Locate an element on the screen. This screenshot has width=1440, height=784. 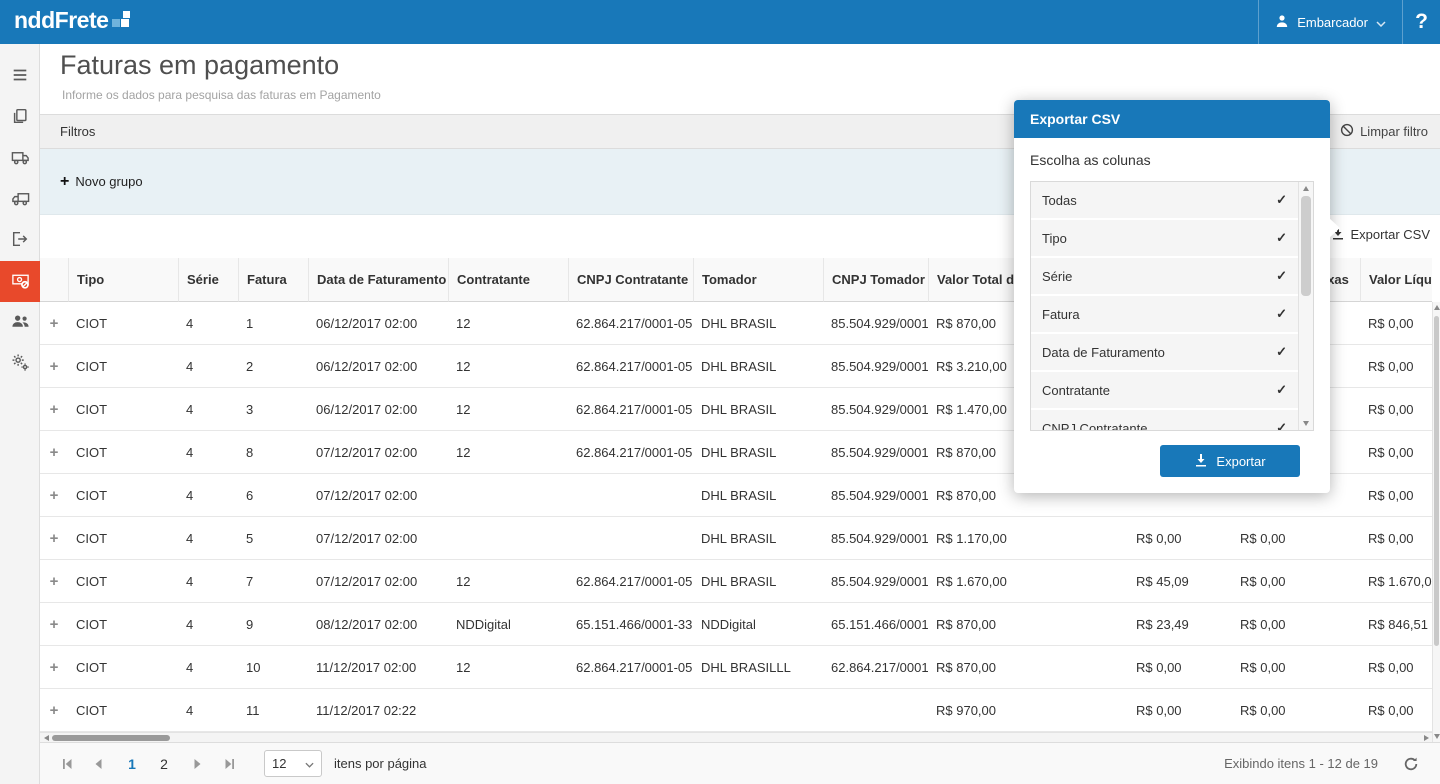
pager-status: Exibindo itens 1 - 12 de 19 is located at coordinates (1301, 763).